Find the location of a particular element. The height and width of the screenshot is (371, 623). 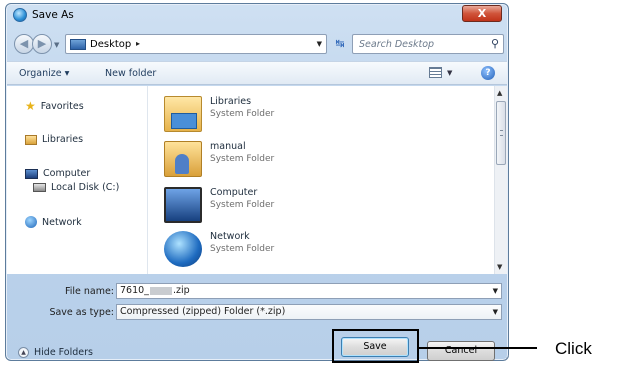

list-item: Libraries System Folder is located at coordinates (219, 114).